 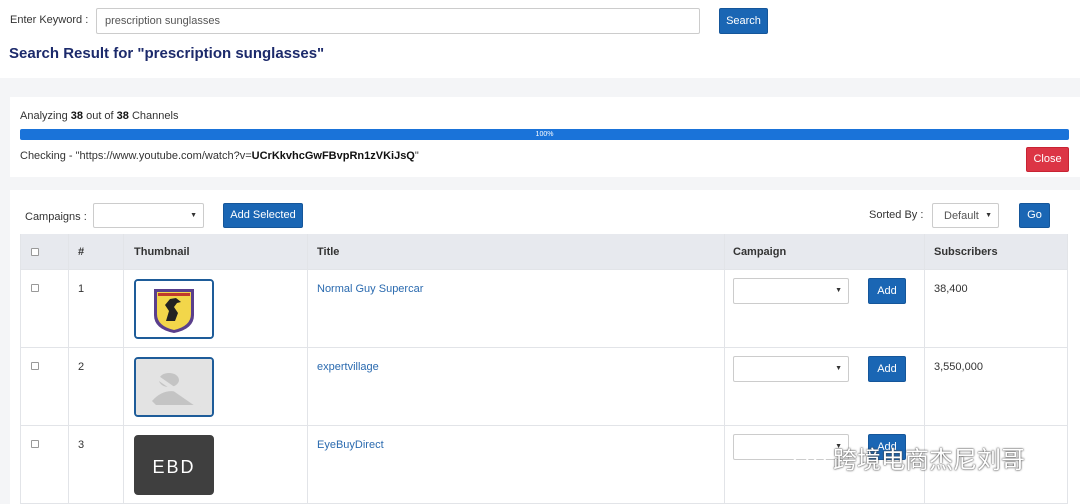 I want to click on header-subscribers: Subscribers, so click(x=996, y=251).